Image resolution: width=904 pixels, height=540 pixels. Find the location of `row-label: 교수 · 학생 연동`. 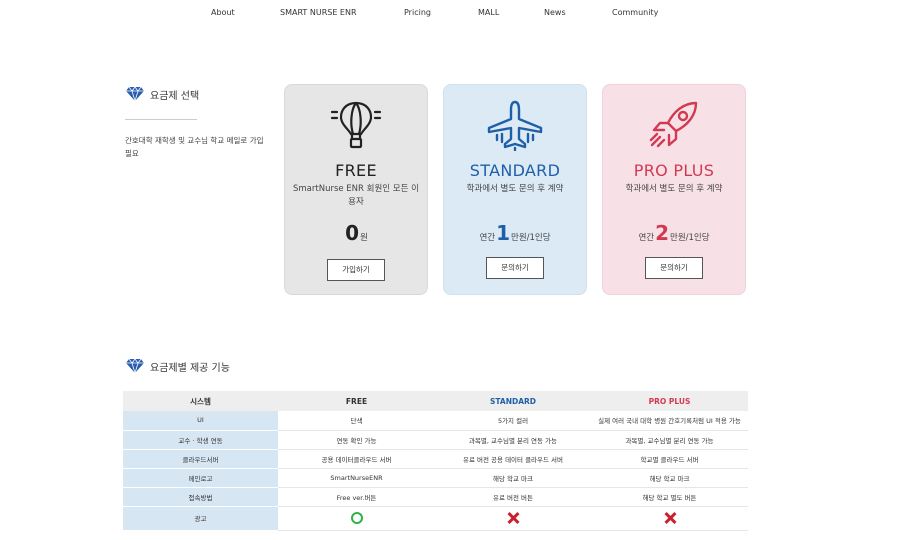

row-label: 교수 · 학생 연동 is located at coordinates (200, 440).